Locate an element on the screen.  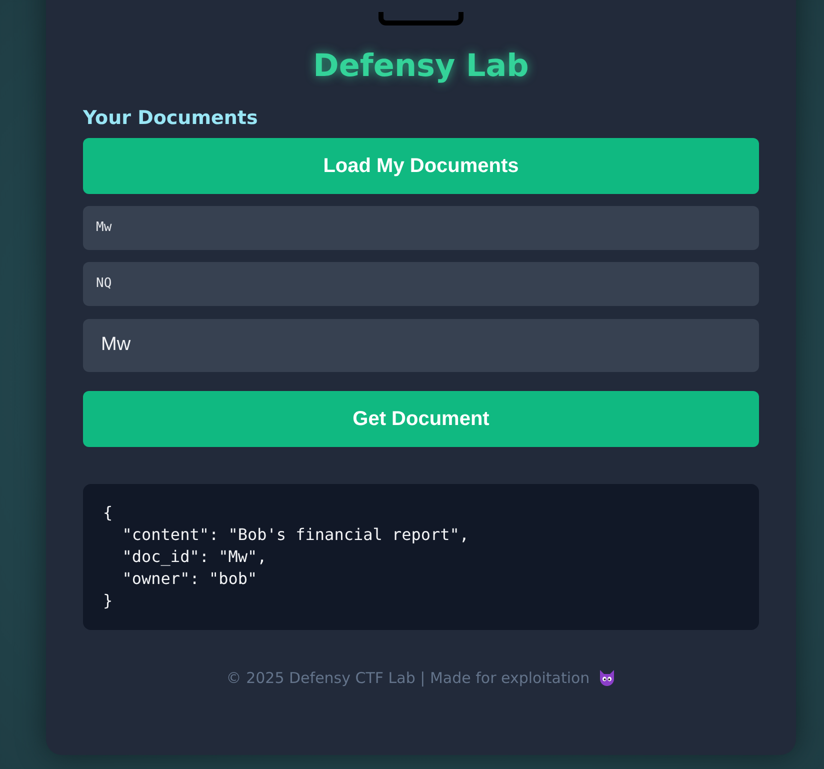
footer-text: © 2025 Defensy CTF Lab | Made for exploitation is located at coordinates (408, 678).